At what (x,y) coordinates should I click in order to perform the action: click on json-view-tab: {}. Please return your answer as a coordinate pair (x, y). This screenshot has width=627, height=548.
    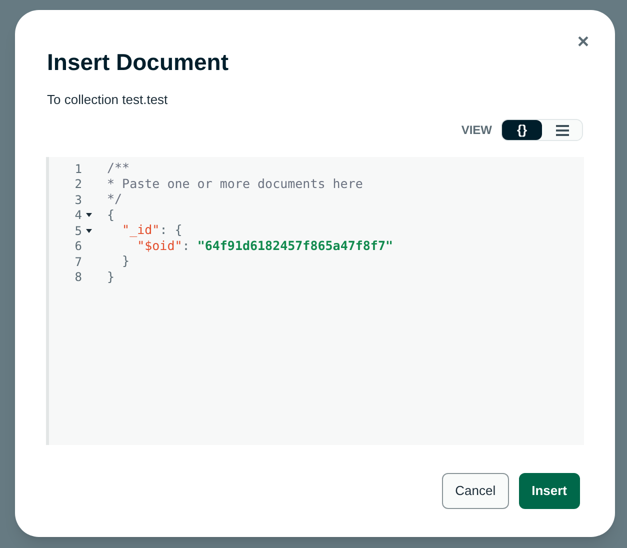
    Looking at the image, I should click on (522, 130).